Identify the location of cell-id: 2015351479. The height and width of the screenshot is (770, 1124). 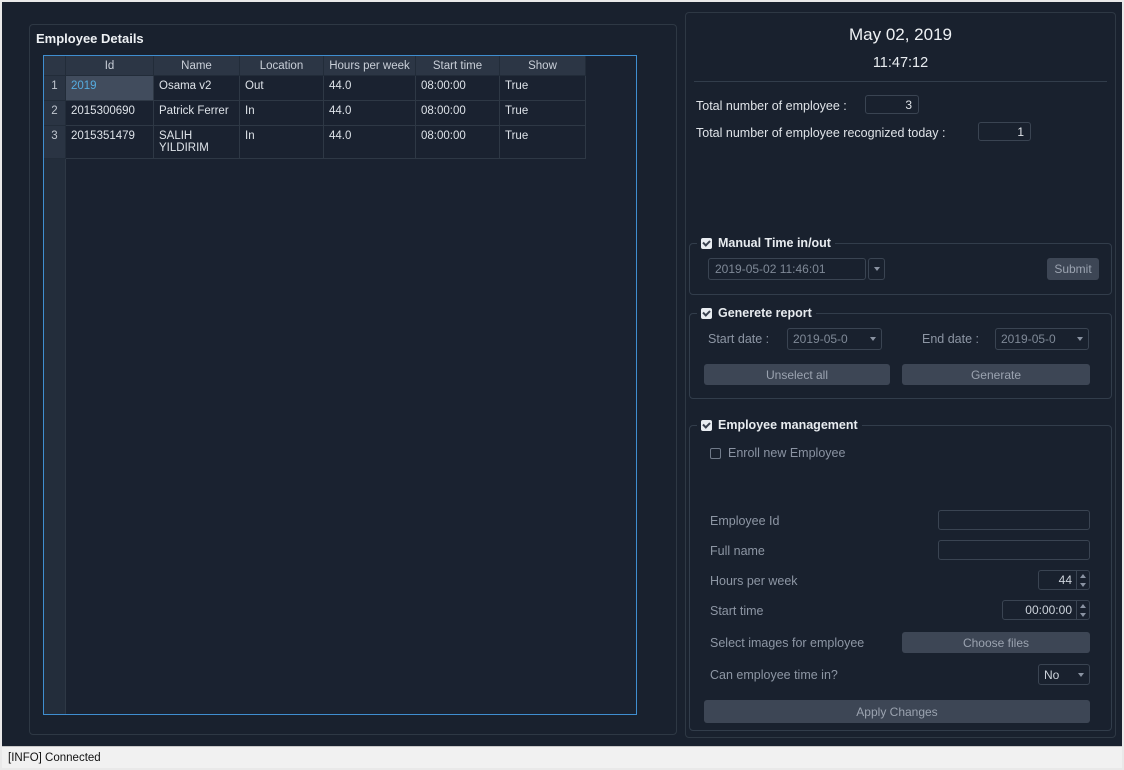
(110, 142).